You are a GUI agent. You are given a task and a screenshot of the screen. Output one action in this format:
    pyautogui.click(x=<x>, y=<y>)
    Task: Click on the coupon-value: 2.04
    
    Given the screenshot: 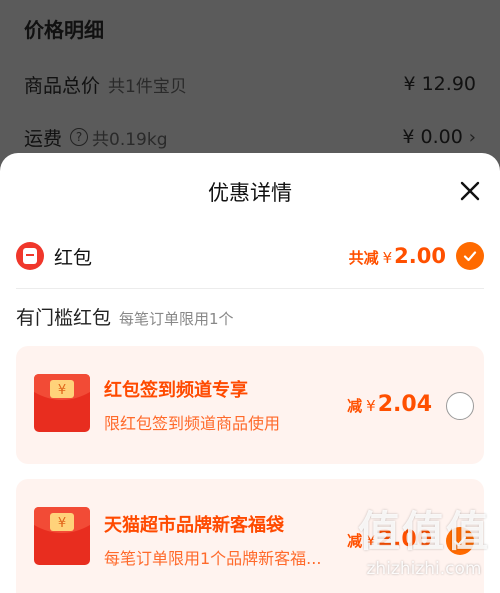 What is the action you would take?
    pyautogui.click(x=404, y=404)
    